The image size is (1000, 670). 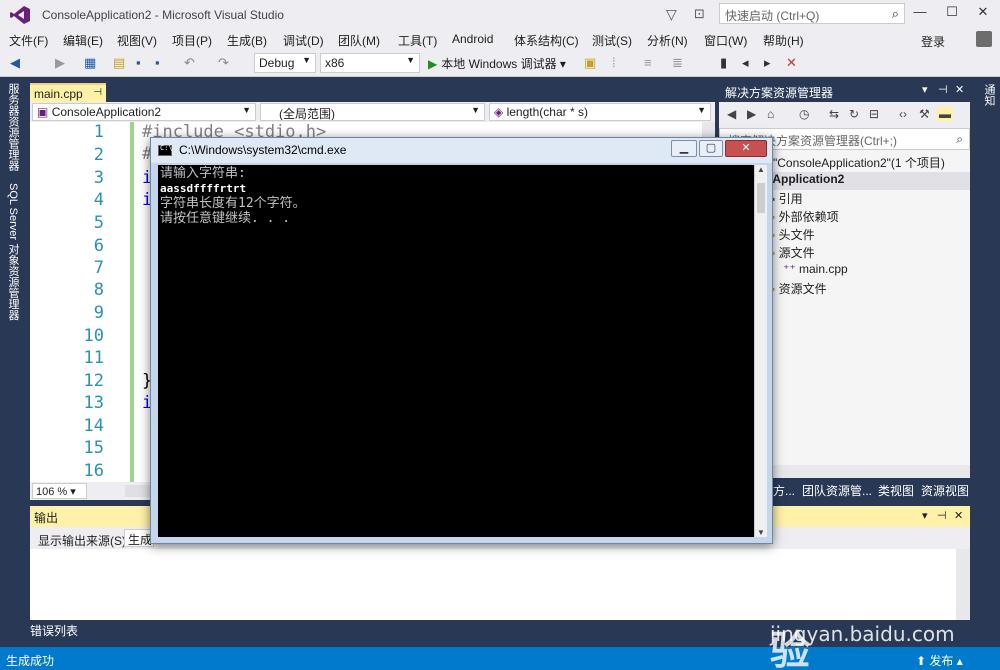 I want to click on console-title-bar: C:\ C:\Windows\system32\cmd.exe ▁ ▢ ✕, so click(x=461, y=150).